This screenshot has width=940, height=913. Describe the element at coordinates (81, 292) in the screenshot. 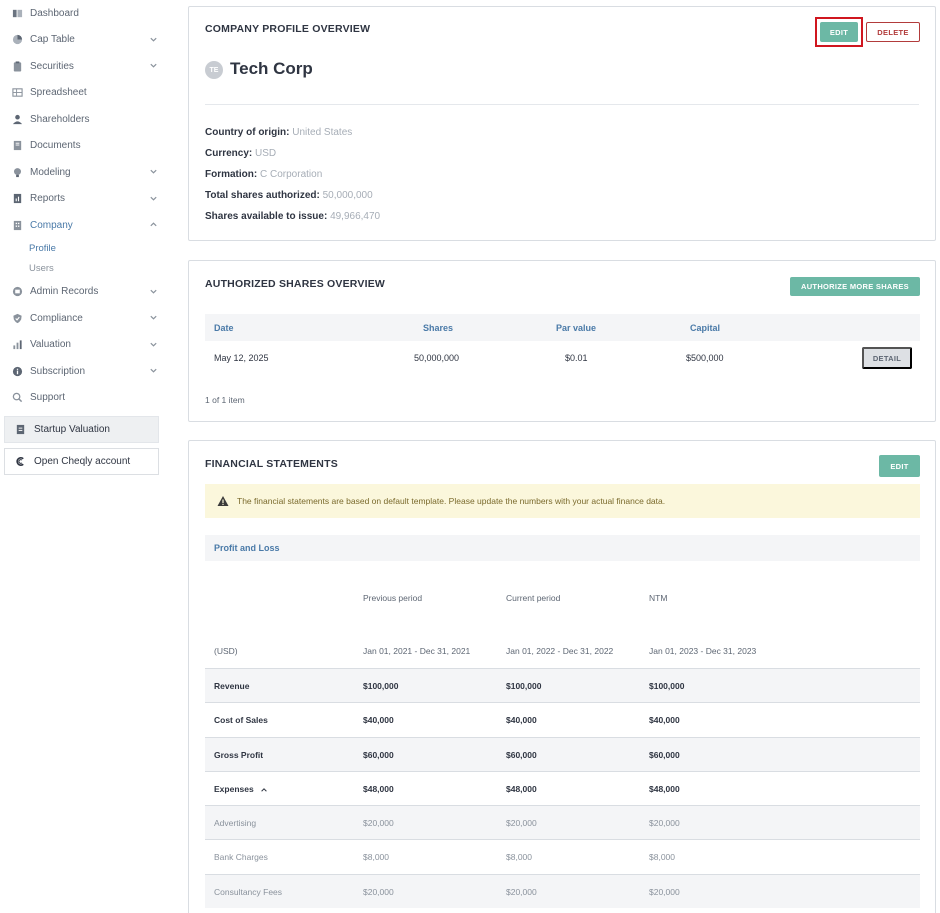

I see `sidebar-item-admin-records: Admin Records` at that location.